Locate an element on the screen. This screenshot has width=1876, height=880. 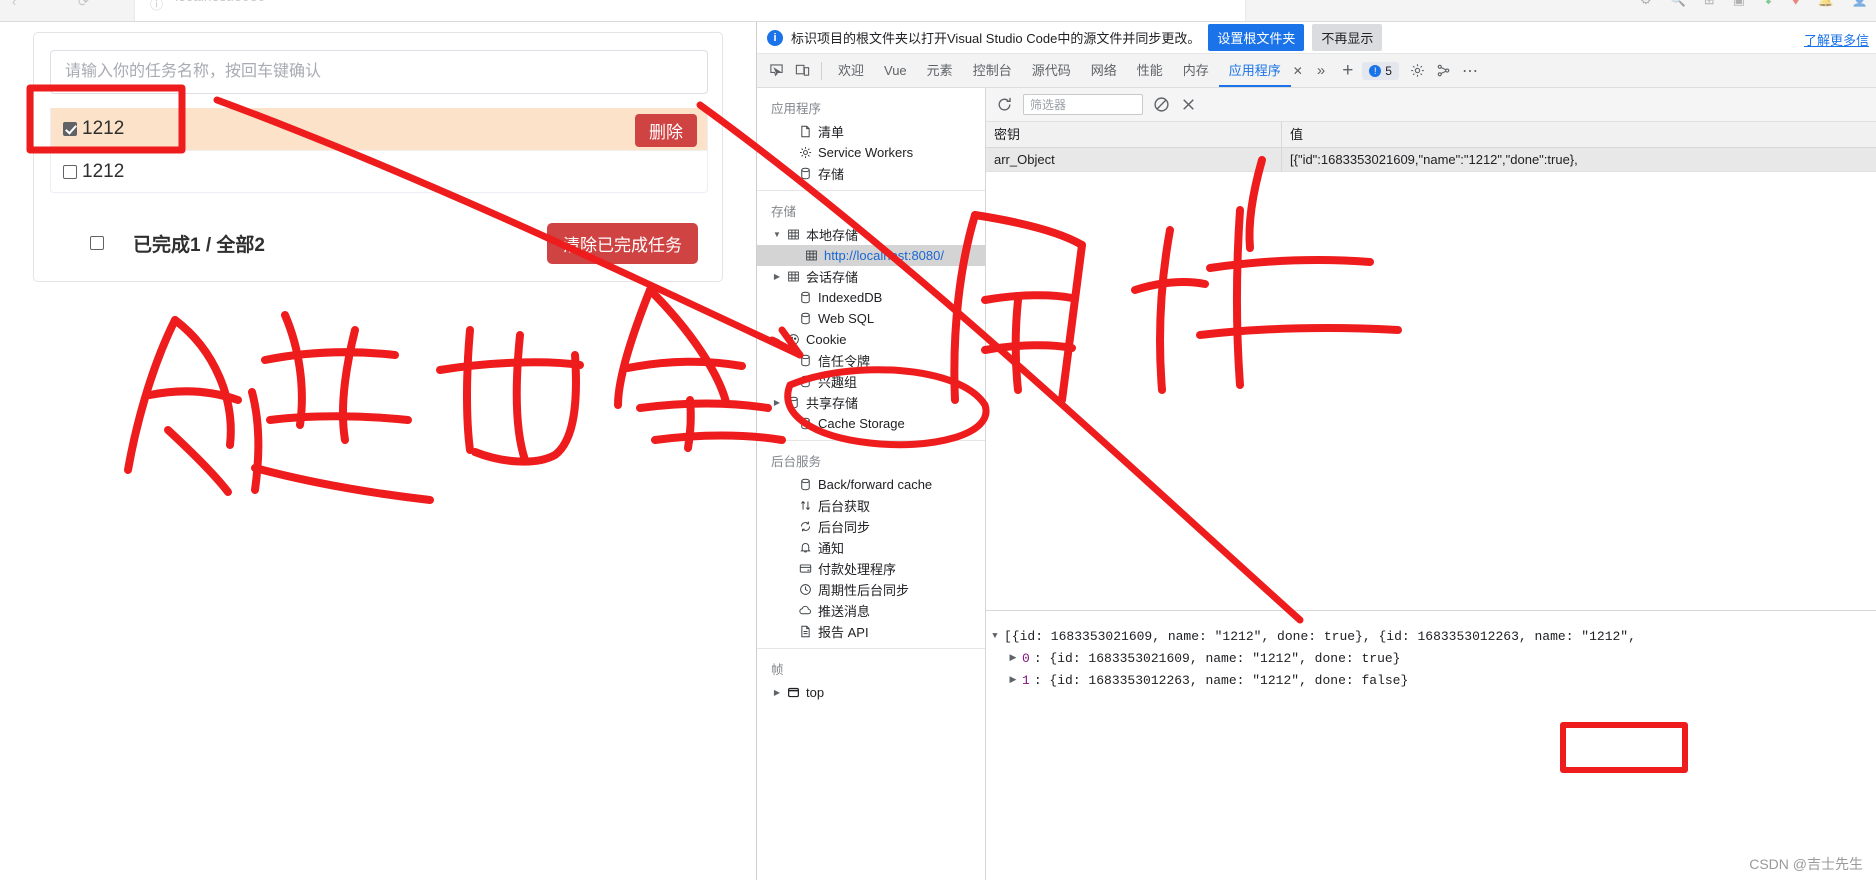
tab-memory: 内存 is located at coordinates (1196, 70).